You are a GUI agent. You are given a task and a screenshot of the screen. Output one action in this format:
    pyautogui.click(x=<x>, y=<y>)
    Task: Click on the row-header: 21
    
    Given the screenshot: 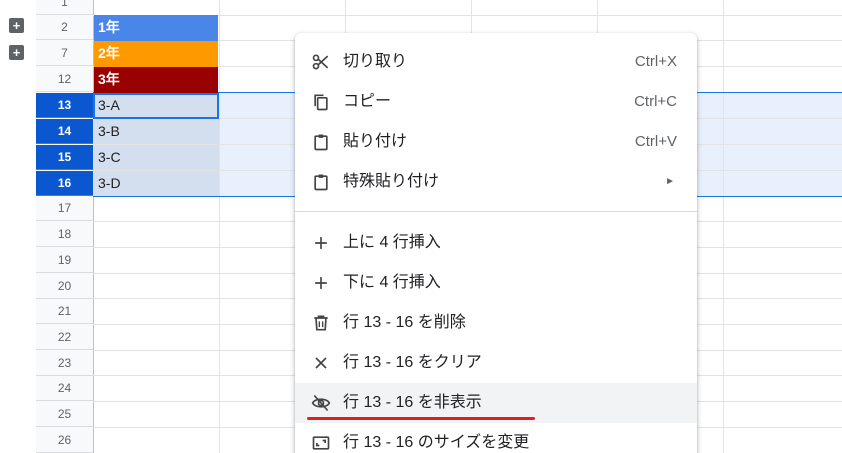 What is the action you would take?
    pyautogui.click(x=64, y=311)
    